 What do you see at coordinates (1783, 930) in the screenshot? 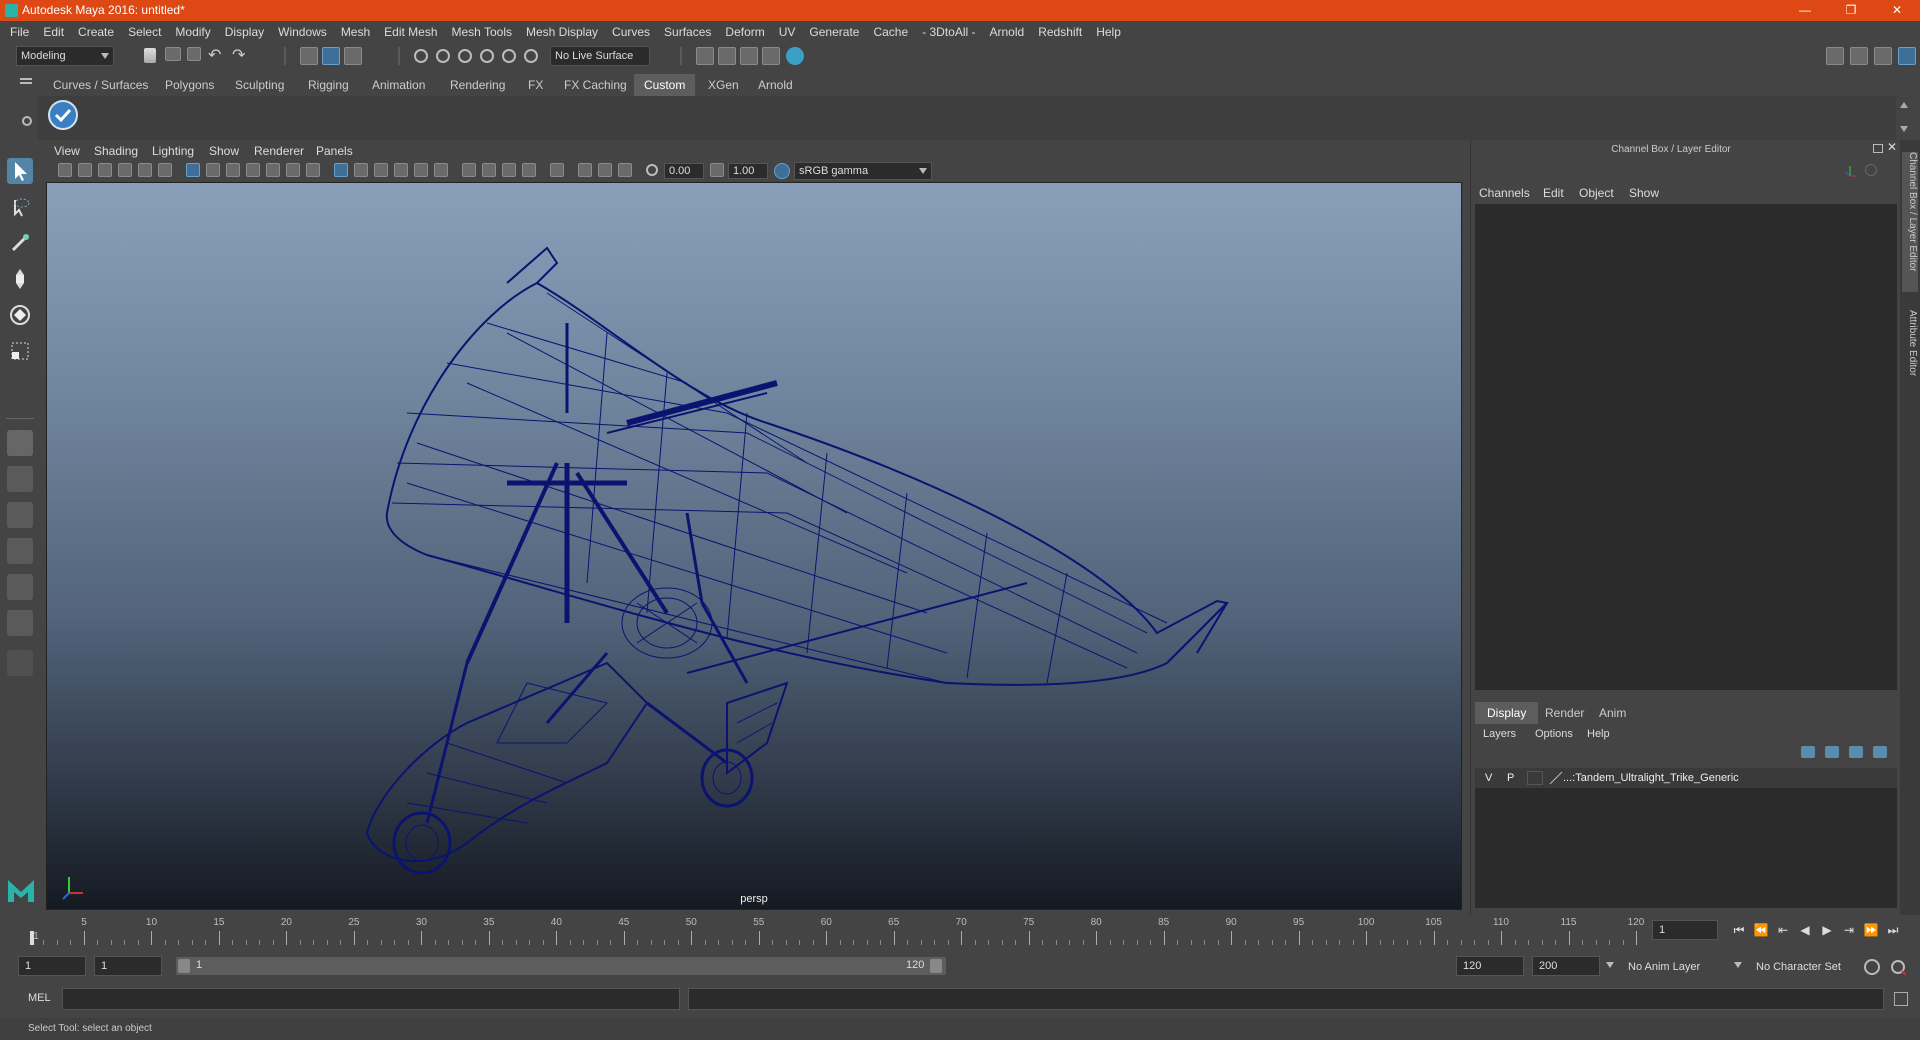
I see `step-back-key-icon: ⇤` at bounding box center [1783, 930].